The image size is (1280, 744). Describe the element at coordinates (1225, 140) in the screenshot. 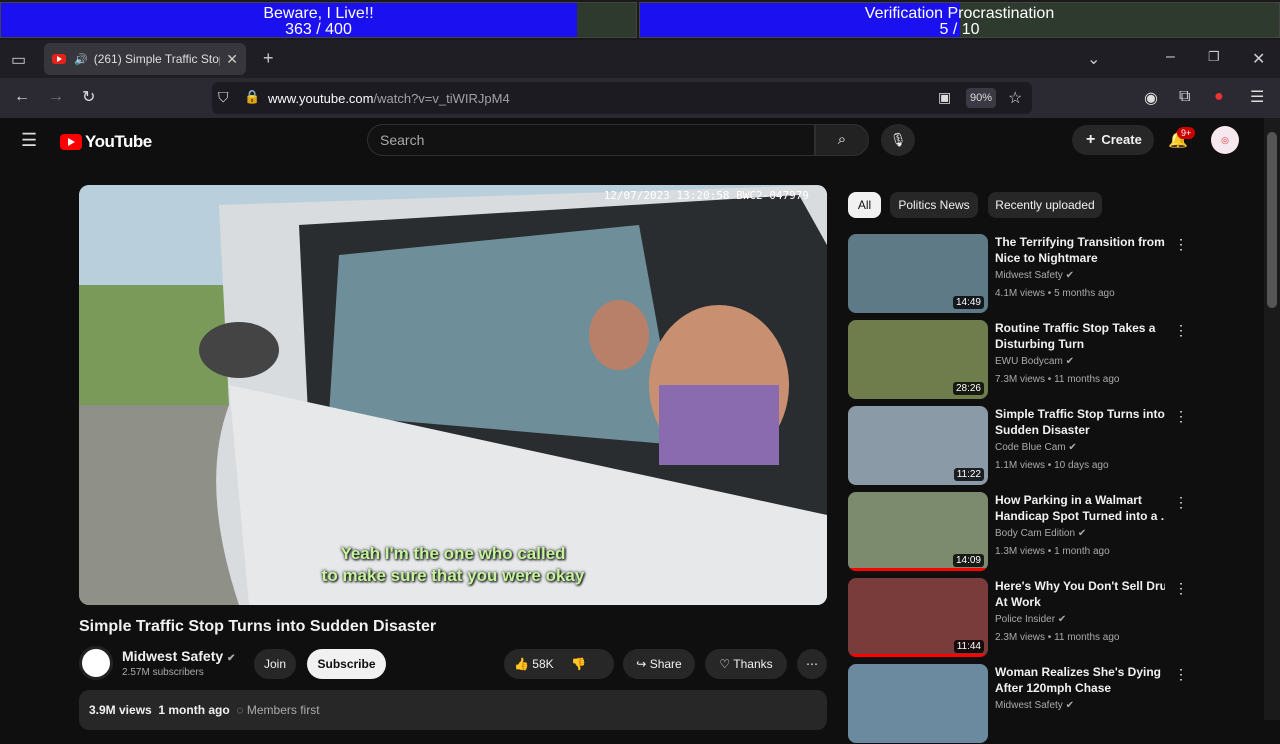

I see `user-avatar: ◎` at that location.